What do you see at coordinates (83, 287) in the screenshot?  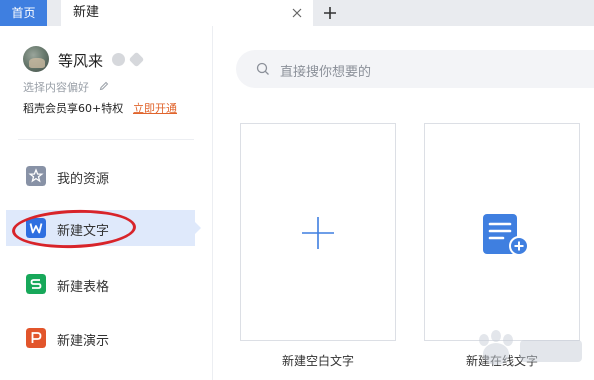 I see `sidebar-item-label: 新建表格` at bounding box center [83, 287].